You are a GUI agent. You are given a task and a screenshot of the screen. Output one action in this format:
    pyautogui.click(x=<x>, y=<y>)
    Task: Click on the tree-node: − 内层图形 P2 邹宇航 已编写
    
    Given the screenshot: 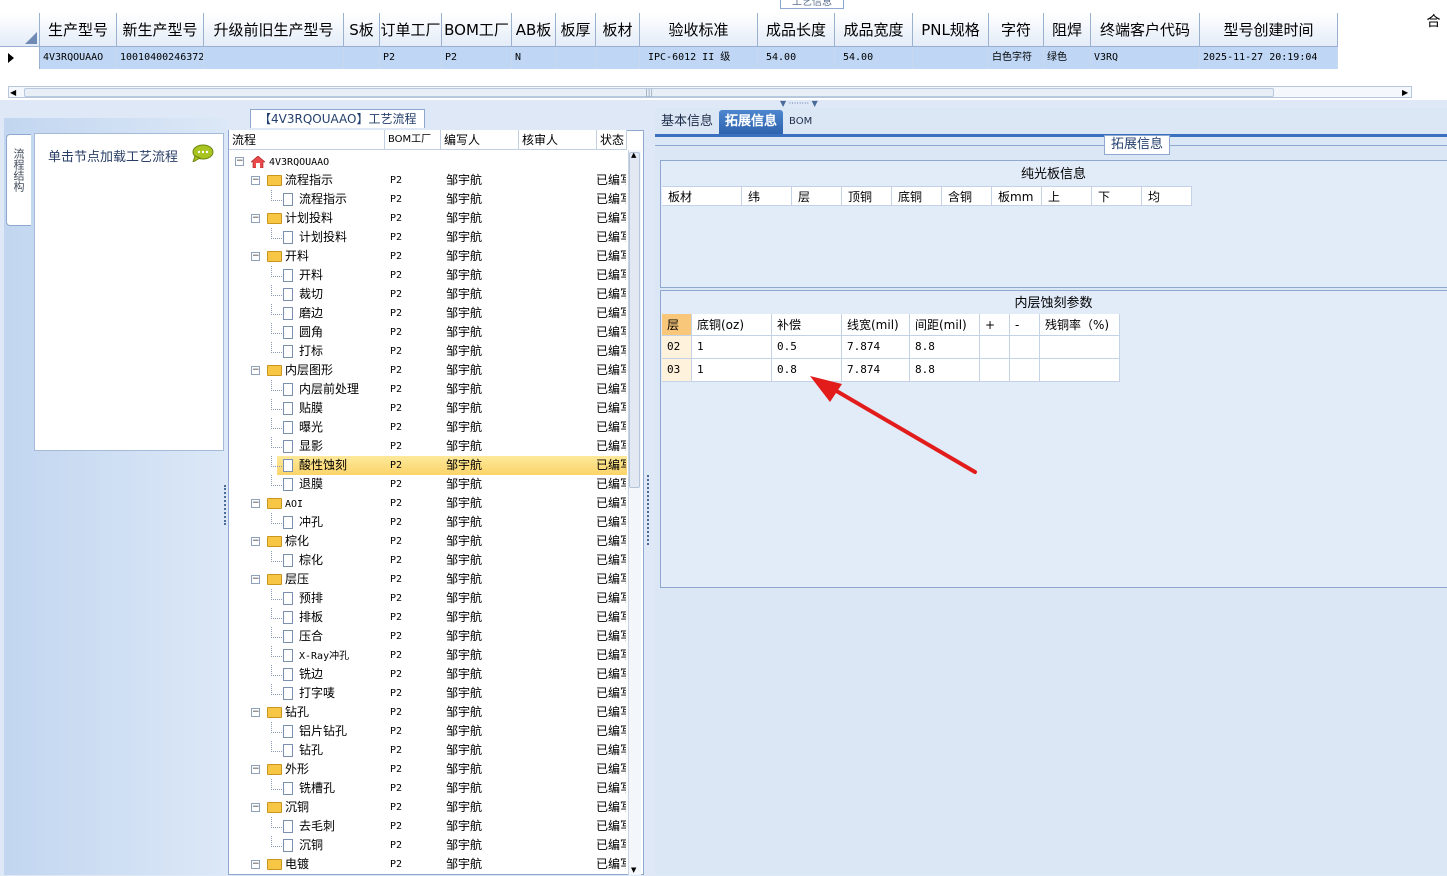 What is the action you would take?
    pyautogui.click(x=428, y=370)
    